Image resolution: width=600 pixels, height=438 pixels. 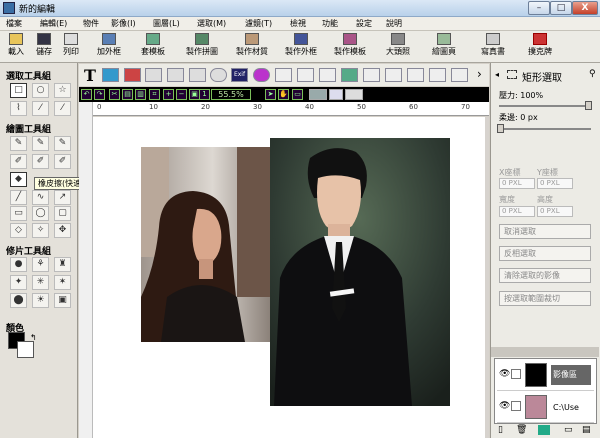 What do you see at coordinates (18, 197) in the screenshot?
I see `line-tool: ╱` at bounding box center [18, 197].